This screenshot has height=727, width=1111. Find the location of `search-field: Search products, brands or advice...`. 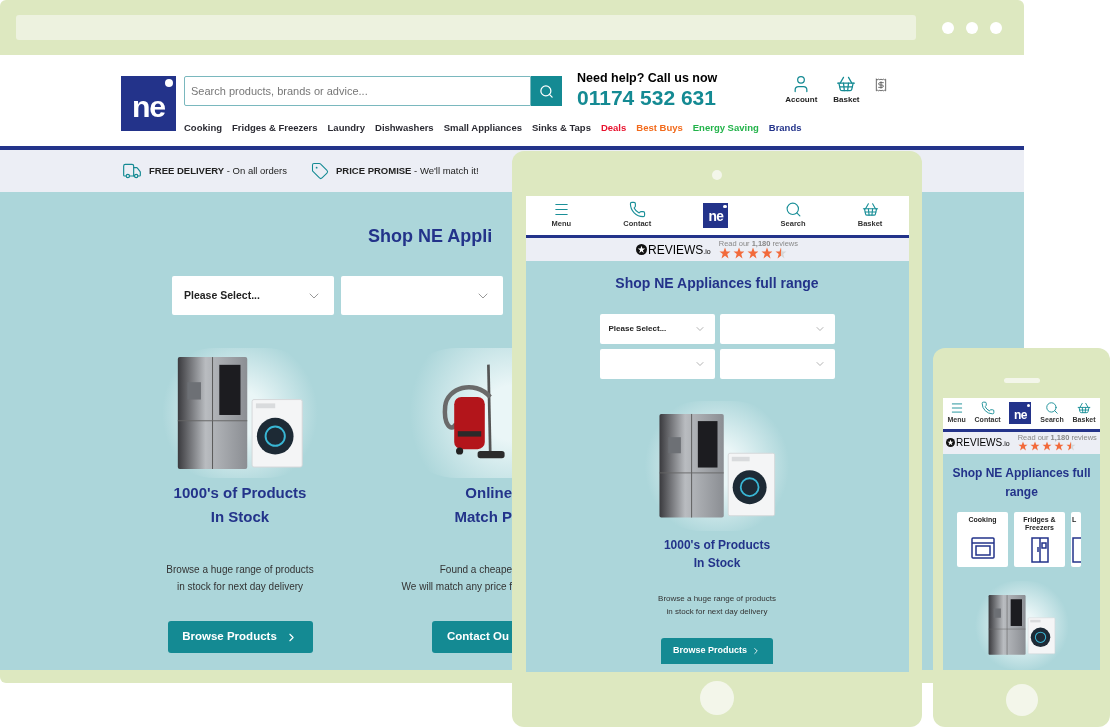

search-field: Search products, brands or advice... is located at coordinates (357, 91).